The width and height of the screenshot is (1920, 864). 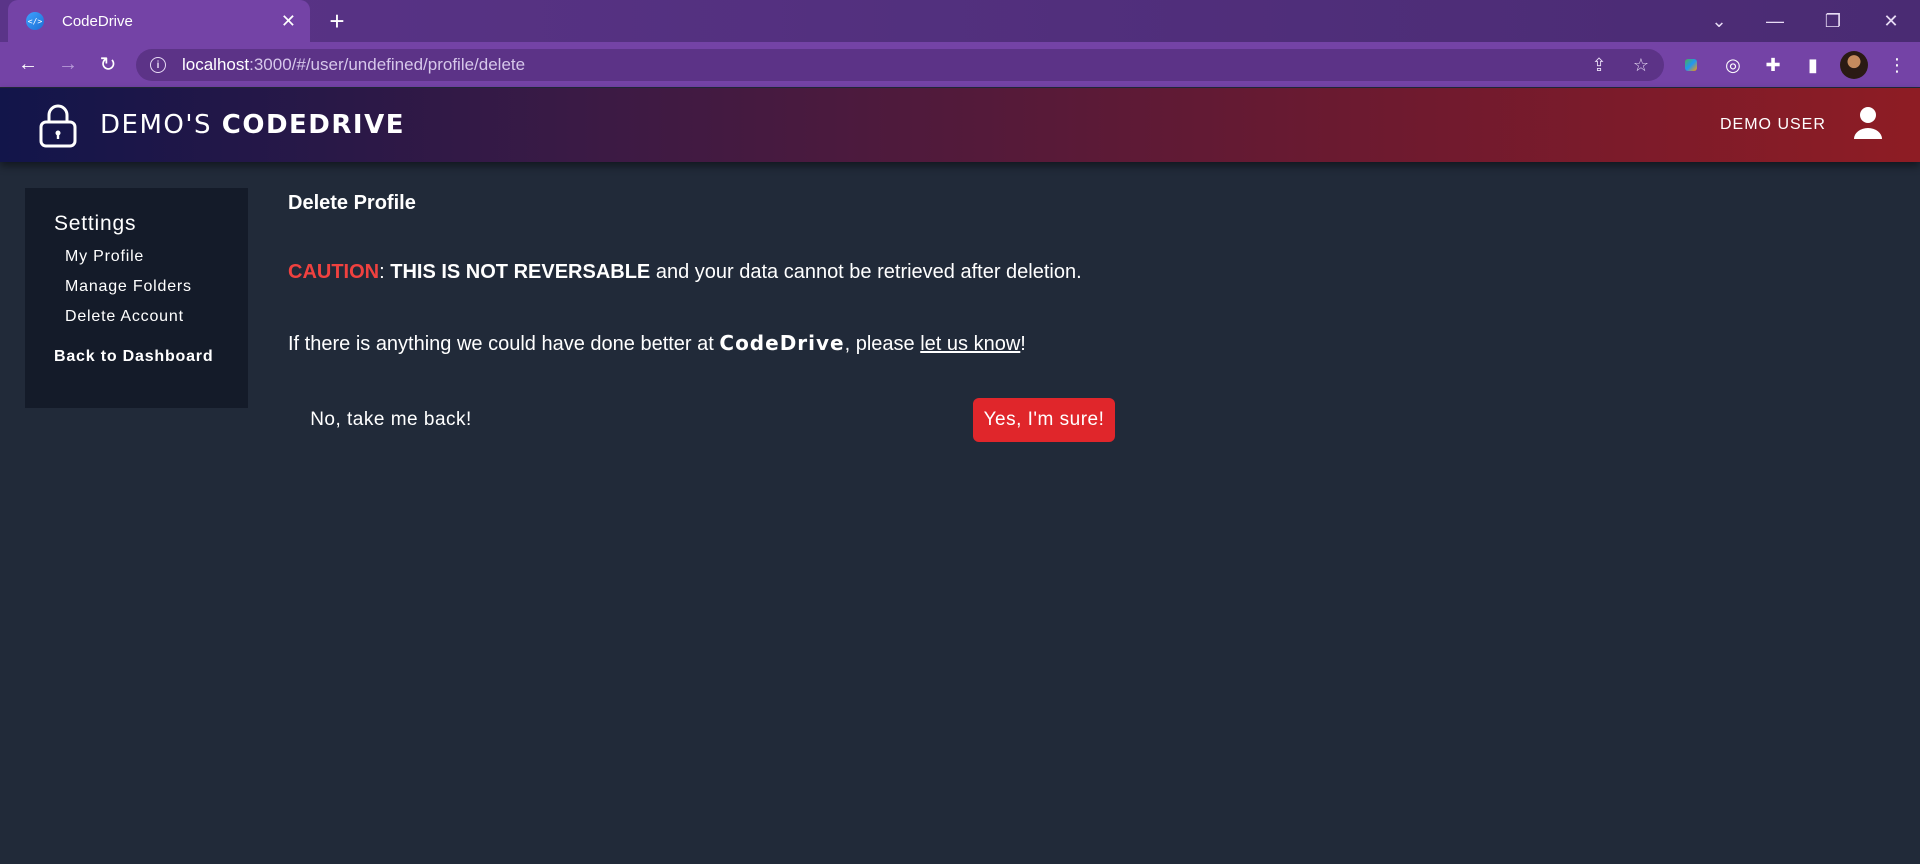 What do you see at coordinates (1773, 65) in the screenshot?
I see `extensions-puzzle-icon: ✚` at bounding box center [1773, 65].